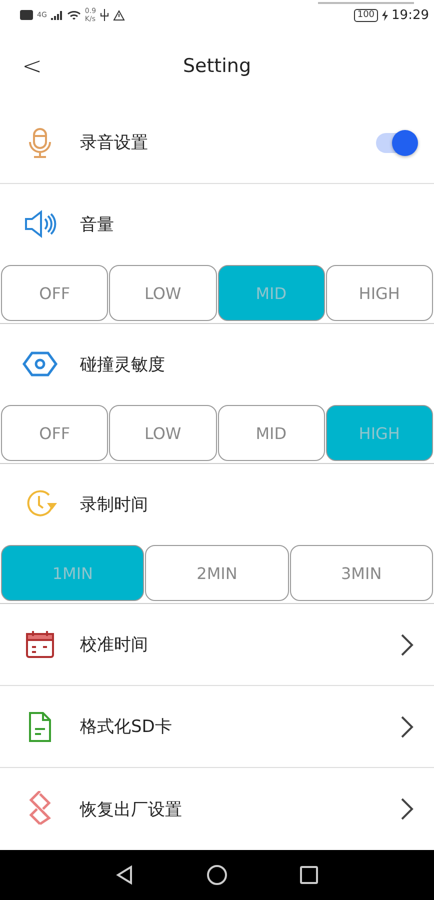 The height and width of the screenshot is (900, 434). What do you see at coordinates (218, 726) in the screenshot?
I see `menu-item: 格式化SD卡` at bounding box center [218, 726].